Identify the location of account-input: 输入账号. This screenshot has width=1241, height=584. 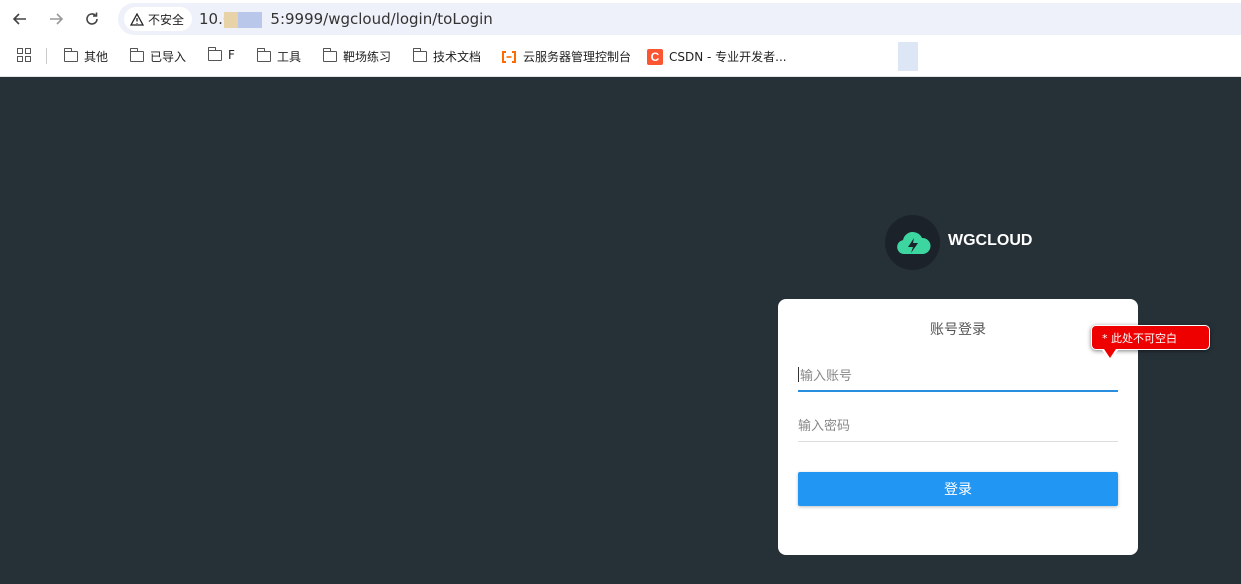
(958, 375).